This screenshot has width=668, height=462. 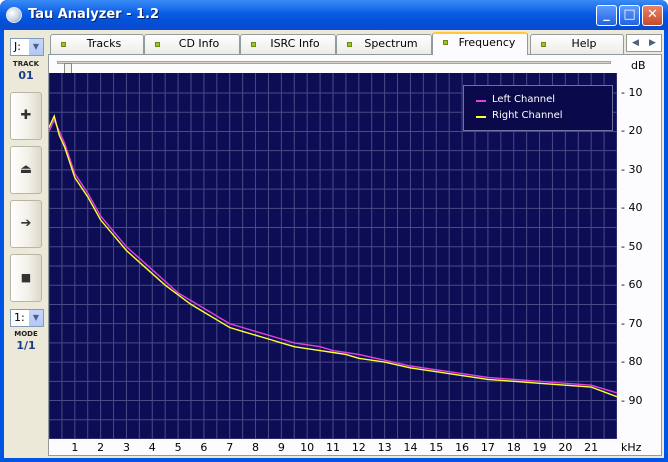 I want to click on x-tick-label: 20, so click(x=565, y=447).